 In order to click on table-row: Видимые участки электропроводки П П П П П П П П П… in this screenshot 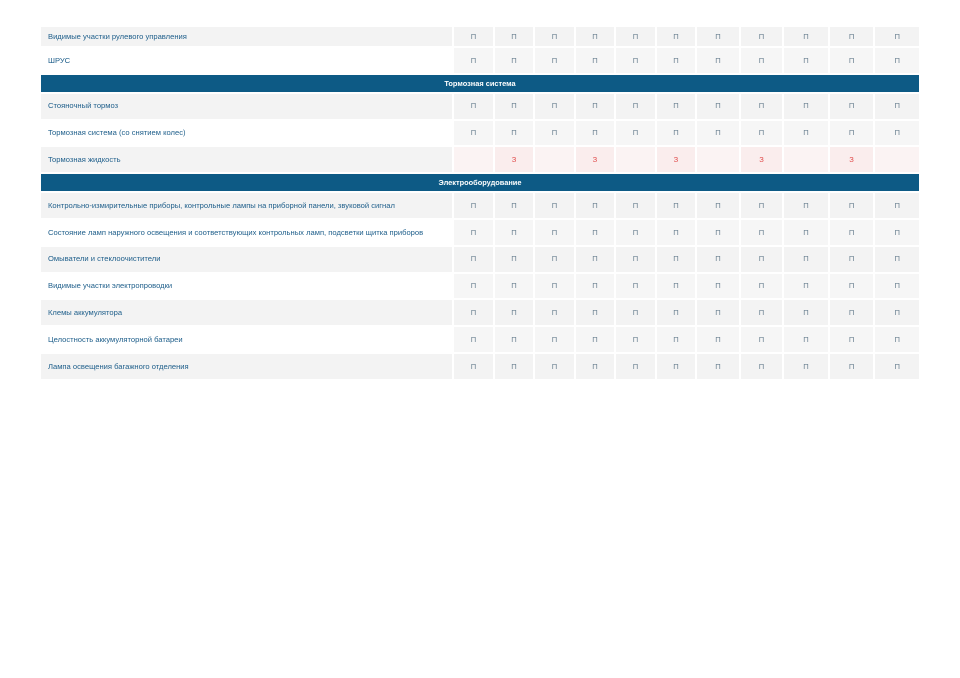, I will do `click(480, 286)`.